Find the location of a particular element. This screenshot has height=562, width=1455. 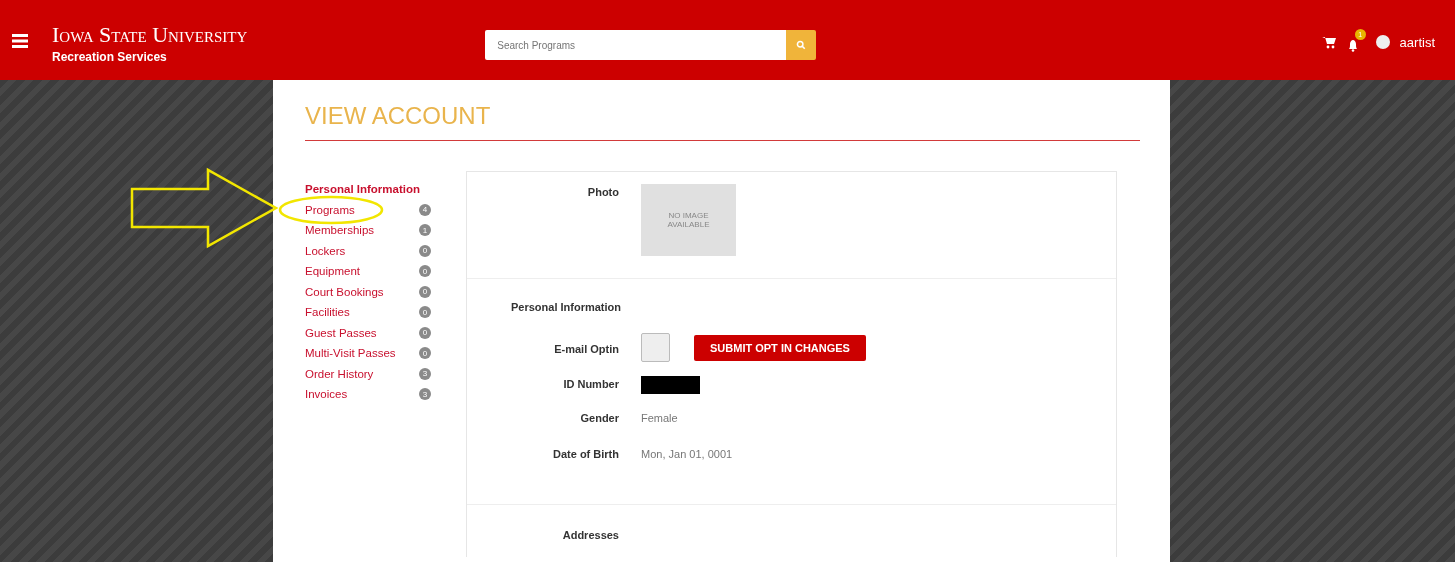

avatar-icon is located at coordinates (1382, 42).